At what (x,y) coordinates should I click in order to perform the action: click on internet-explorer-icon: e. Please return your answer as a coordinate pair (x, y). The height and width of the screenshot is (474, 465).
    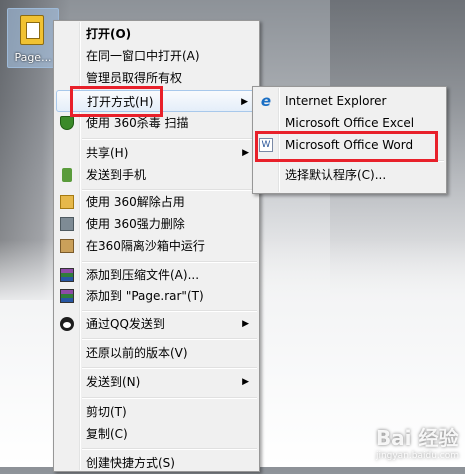
    Looking at the image, I should click on (266, 101).